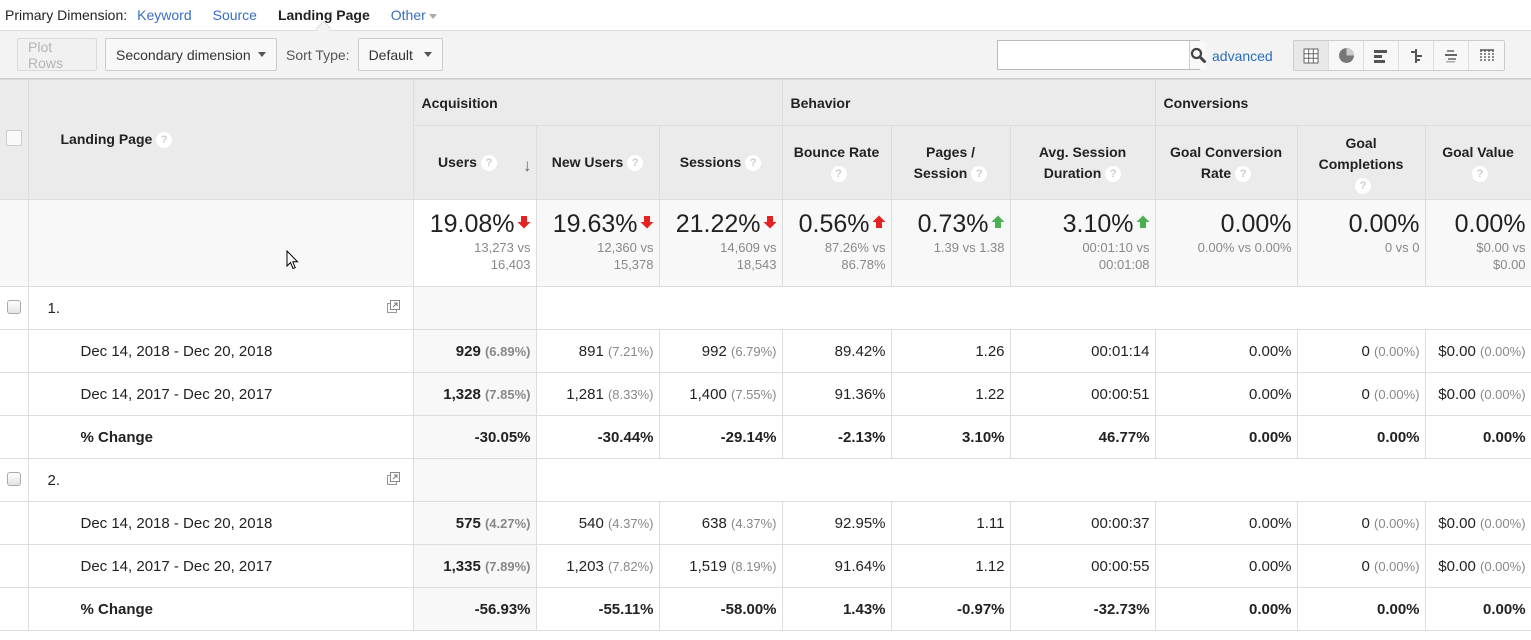 This screenshot has height=640, width=1531. Describe the element at coordinates (1416, 55) in the screenshot. I see `comparison-view-button` at that location.